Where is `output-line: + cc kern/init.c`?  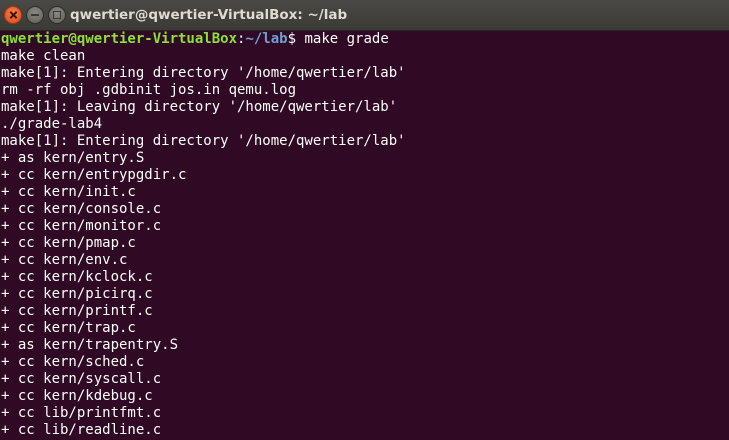 output-line: + cc kern/init.c is located at coordinates (68, 192).